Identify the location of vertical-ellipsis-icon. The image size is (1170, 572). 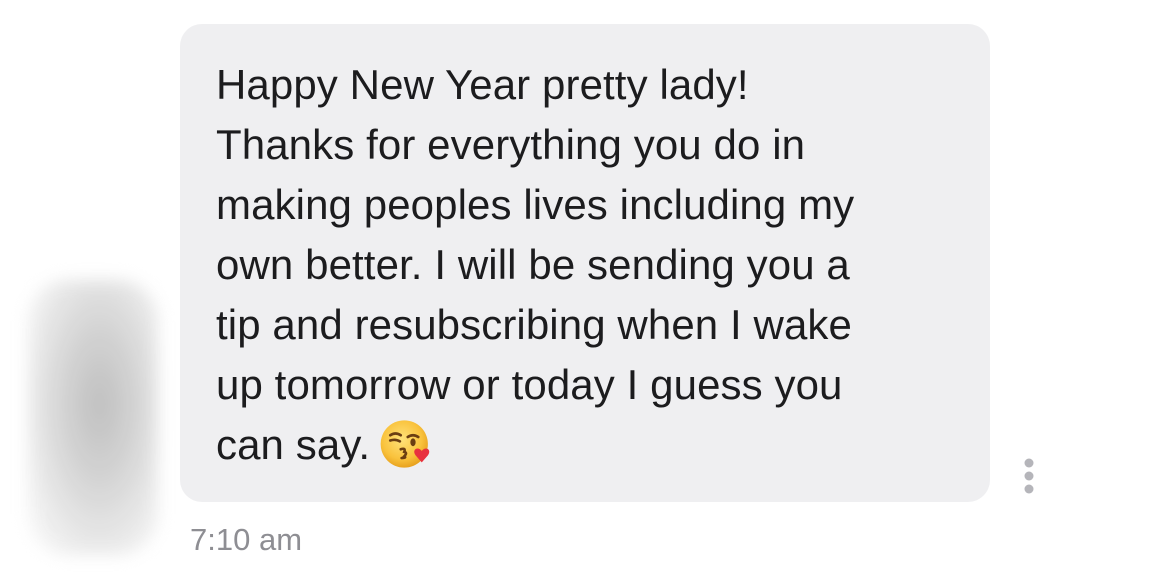
(1029, 476).